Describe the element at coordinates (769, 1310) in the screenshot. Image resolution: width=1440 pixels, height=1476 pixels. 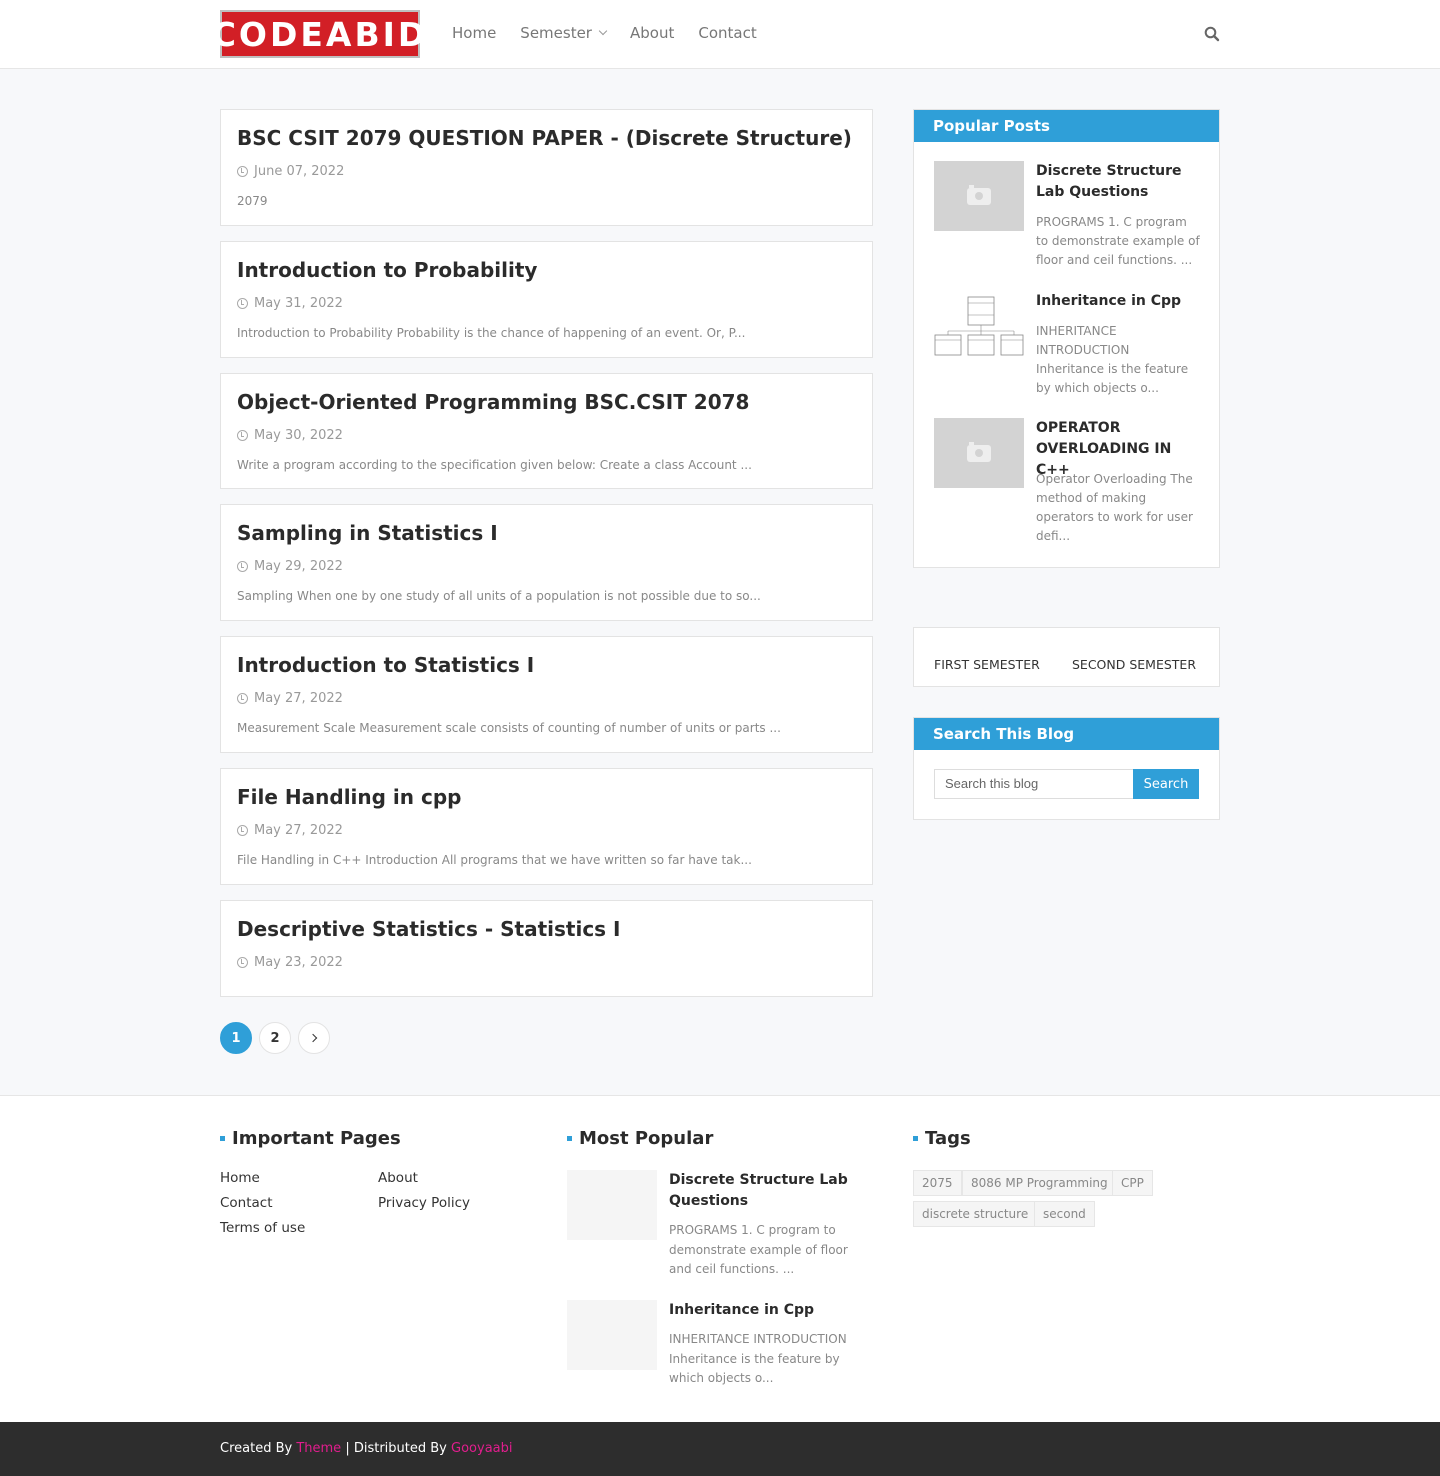
I see `most-popular-title: Inheritance in Cpp` at that location.